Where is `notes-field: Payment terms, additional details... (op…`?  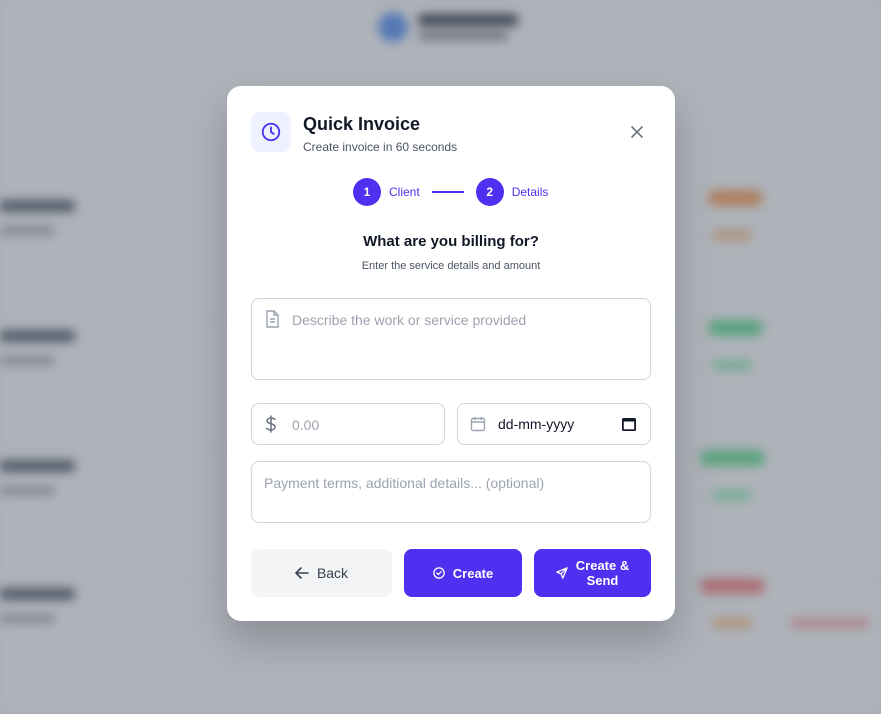
notes-field: Payment terms, additional details... (op… is located at coordinates (451, 492).